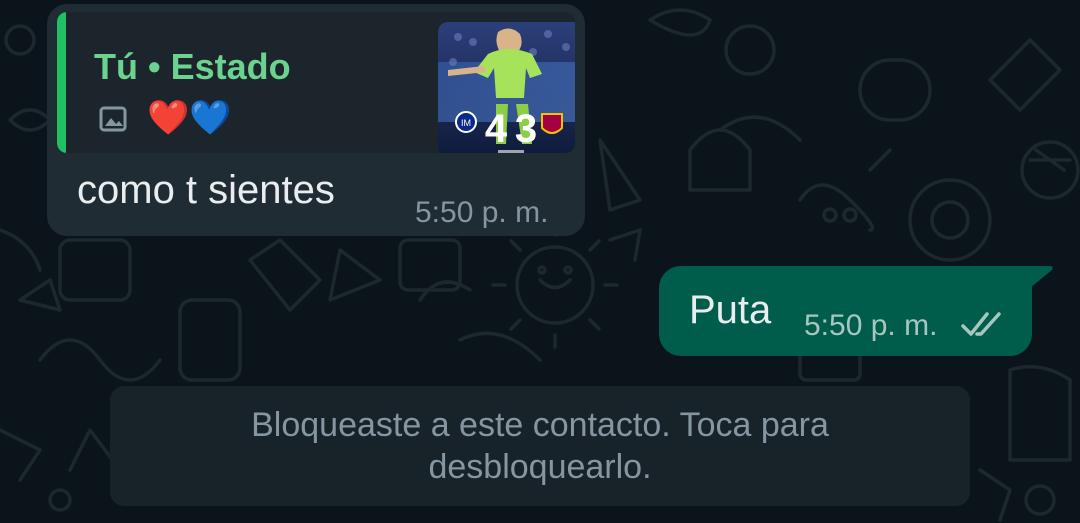 The height and width of the screenshot is (523, 1080). I want to click on image-icon, so click(113, 119).